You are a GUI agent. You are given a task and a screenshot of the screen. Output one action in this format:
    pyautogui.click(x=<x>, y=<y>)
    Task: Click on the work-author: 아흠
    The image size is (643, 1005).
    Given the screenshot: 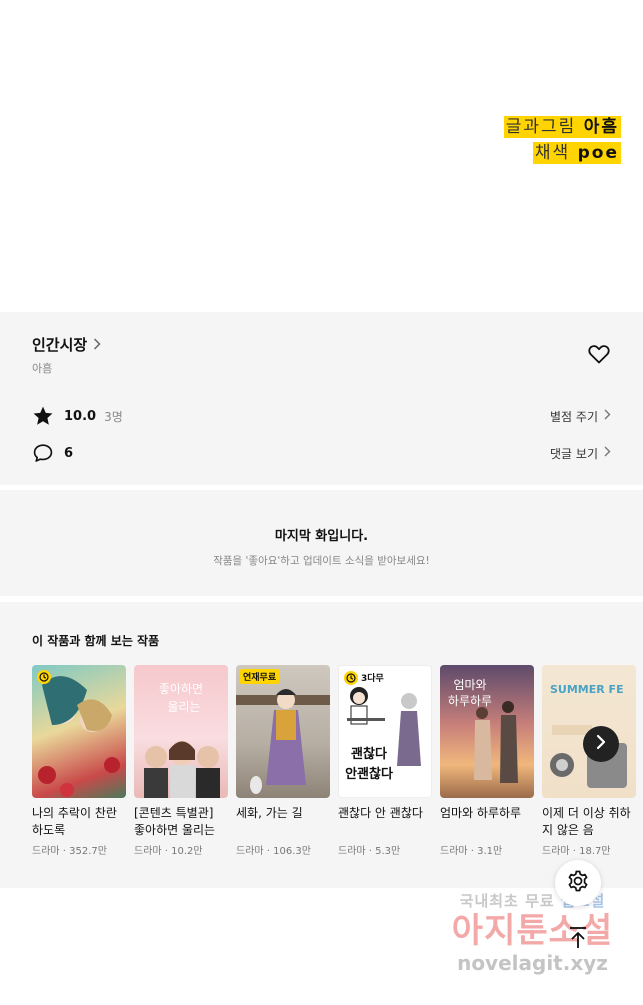 What is the action you would take?
    pyautogui.click(x=42, y=368)
    